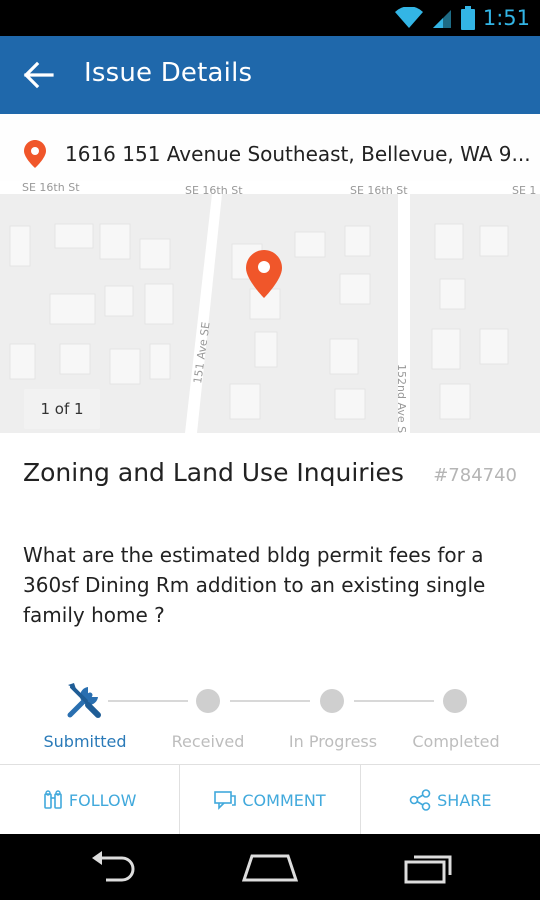 This screenshot has height=900, width=540. Describe the element at coordinates (506, 18) in the screenshot. I see `status-time: 1:51` at that location.